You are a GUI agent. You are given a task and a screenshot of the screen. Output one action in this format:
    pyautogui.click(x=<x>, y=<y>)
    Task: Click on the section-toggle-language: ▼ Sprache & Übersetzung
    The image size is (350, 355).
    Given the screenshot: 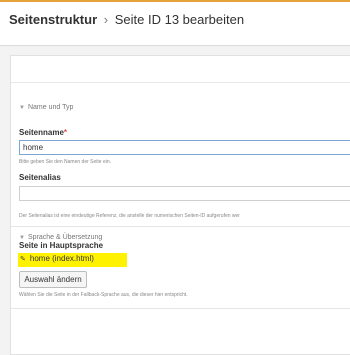 What is the action you would take?
    pyautogui.click(x=60, y=237)
    